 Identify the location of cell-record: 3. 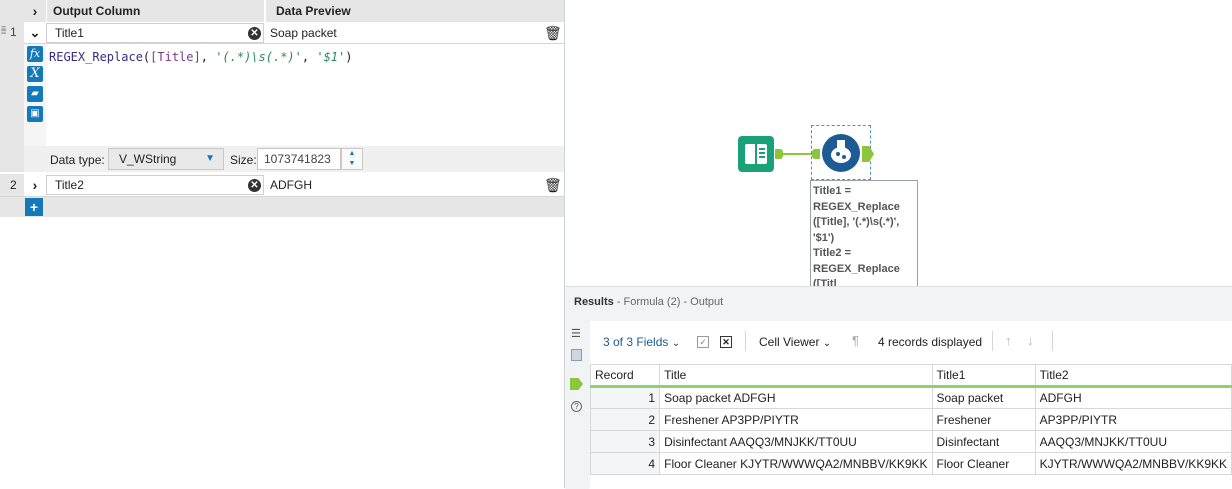
(625, 441).